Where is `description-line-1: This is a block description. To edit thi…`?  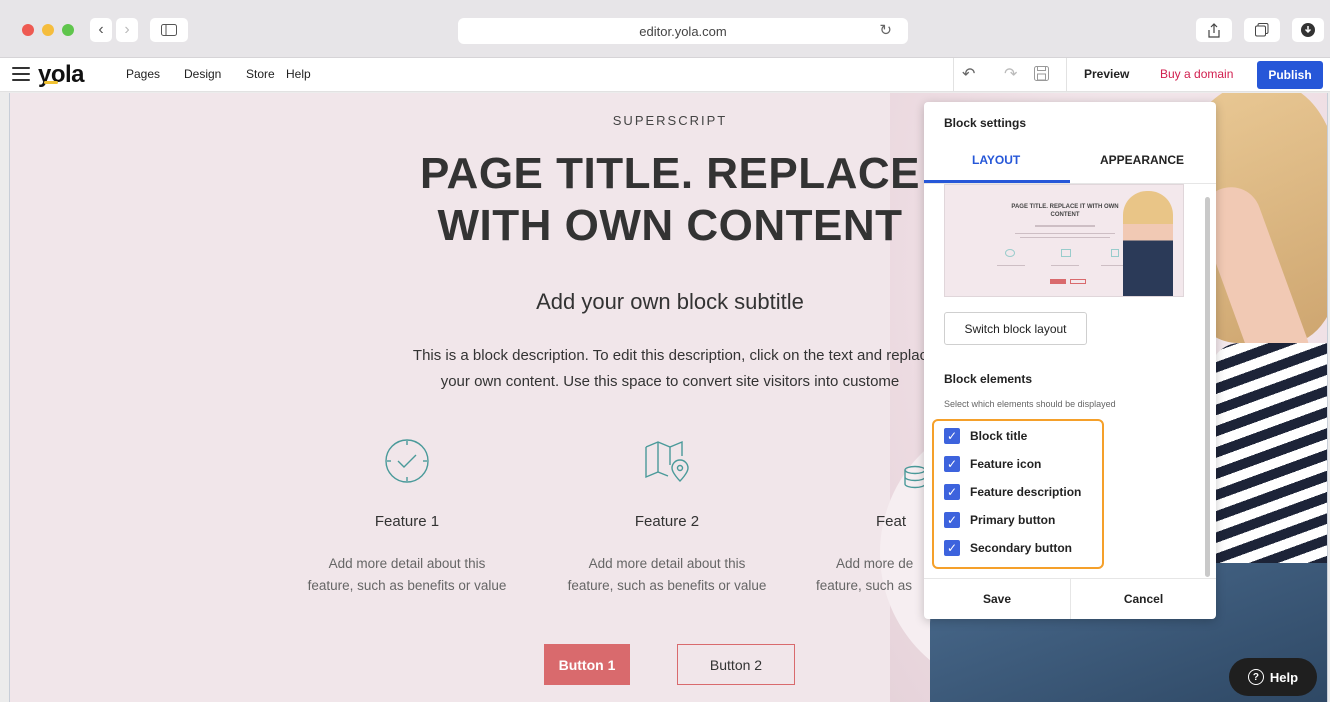 description-line-1: This is a block description. To edit thi… is located at coordinates (670, 355).